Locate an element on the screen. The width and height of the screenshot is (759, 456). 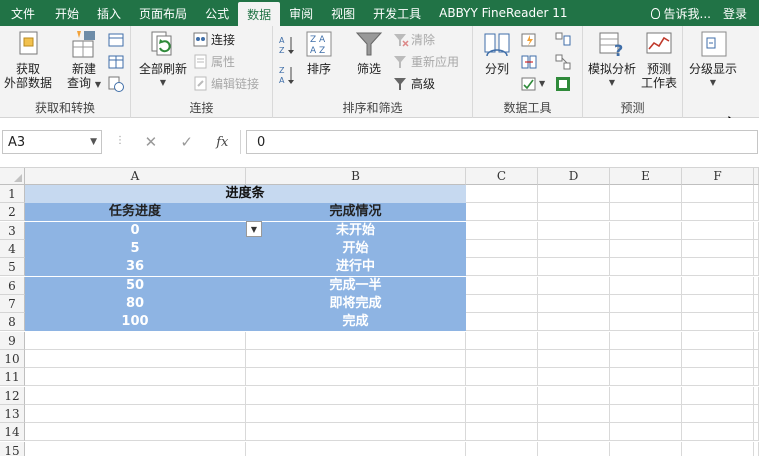
table-cell-b: 完成 is located at coordinates (356, 322).